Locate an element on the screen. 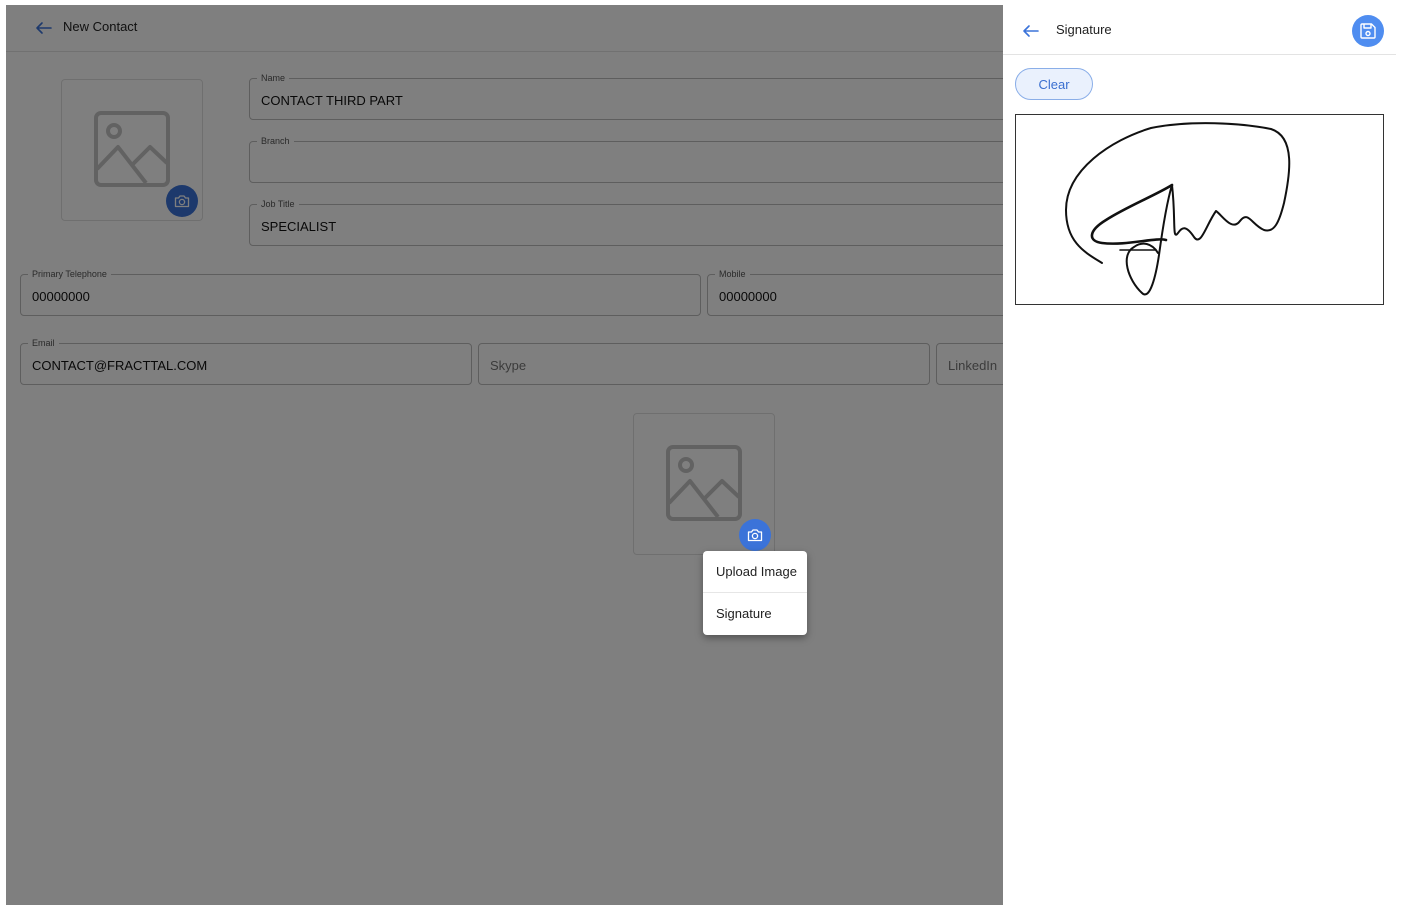 The width and height of the screenshot is (1402, 905). save-icon is located at coordinates (1368, 31).